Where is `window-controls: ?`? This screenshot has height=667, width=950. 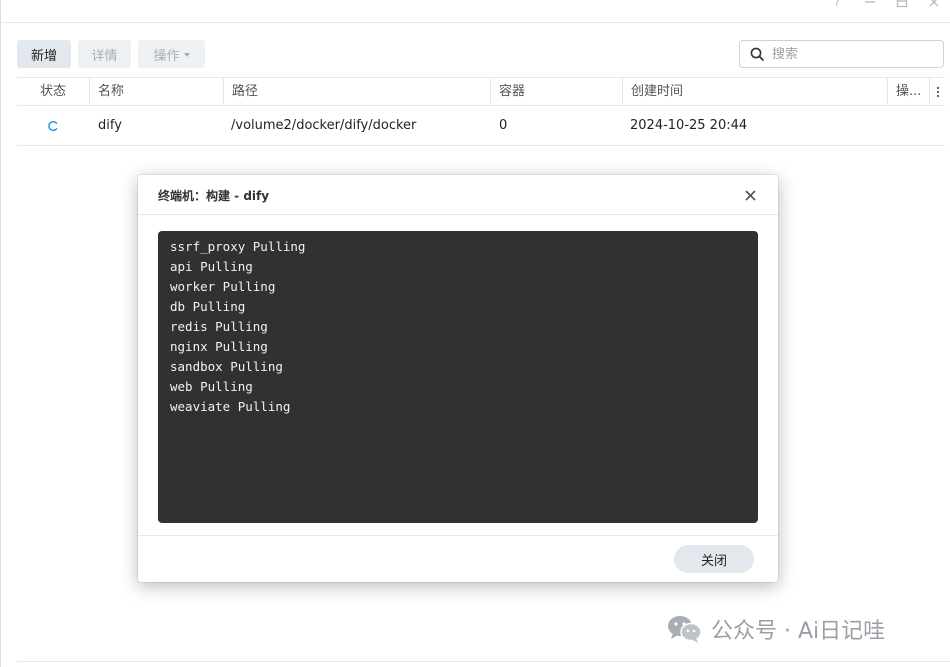
window-controls: ? is located at coordinates (886, 5).